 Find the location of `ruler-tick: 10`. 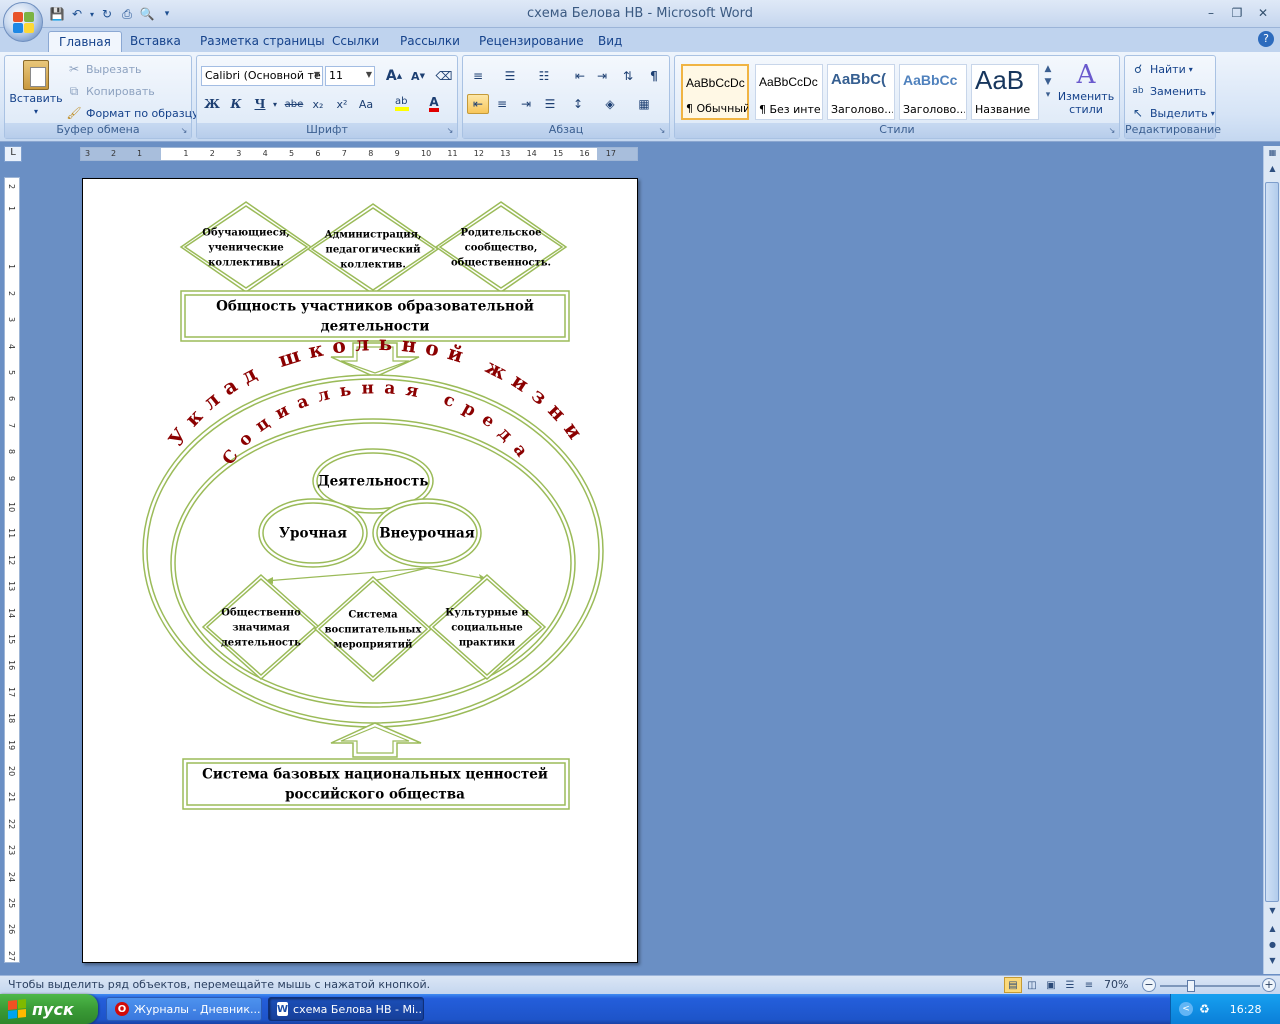

ruler-tick: 10 is located at coordinates (426, 153).